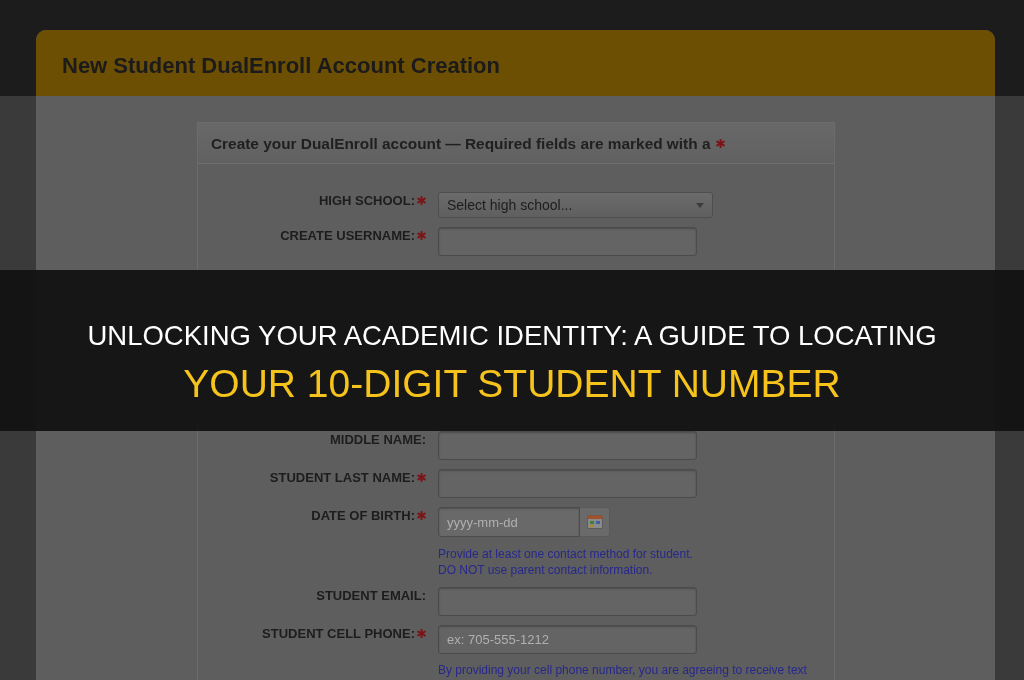  What do you see at coordinates (700, 205) in the screenshot?
I see `caret-icon` at bounding box center [700, 205].